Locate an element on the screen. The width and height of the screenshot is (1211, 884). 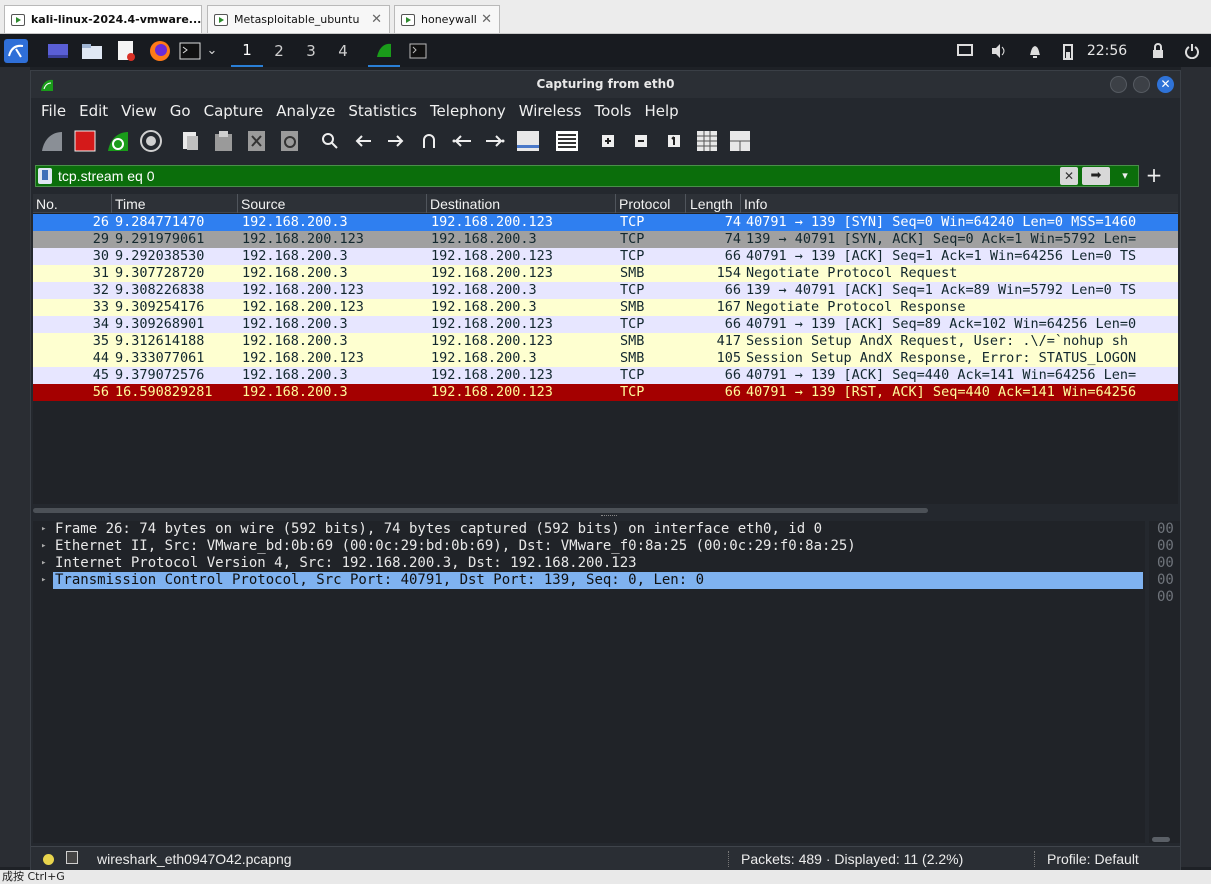
workspace-1: 1 is located at coordinates (247, 50).